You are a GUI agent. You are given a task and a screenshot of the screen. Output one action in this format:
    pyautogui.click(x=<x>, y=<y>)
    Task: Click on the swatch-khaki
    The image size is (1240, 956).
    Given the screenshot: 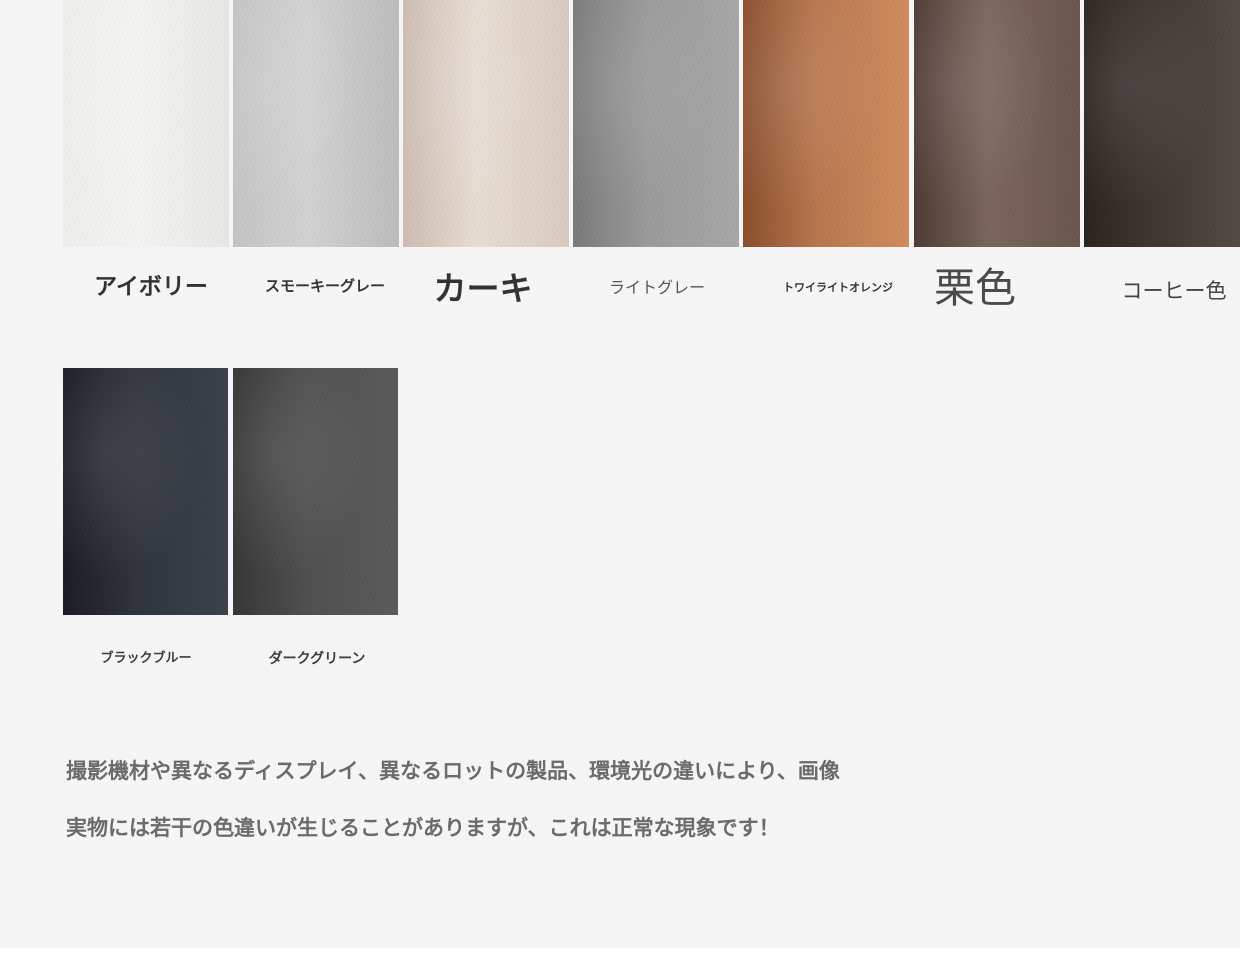 What is the action you would take?
    pyautogui.click(x=486, y=123)
    